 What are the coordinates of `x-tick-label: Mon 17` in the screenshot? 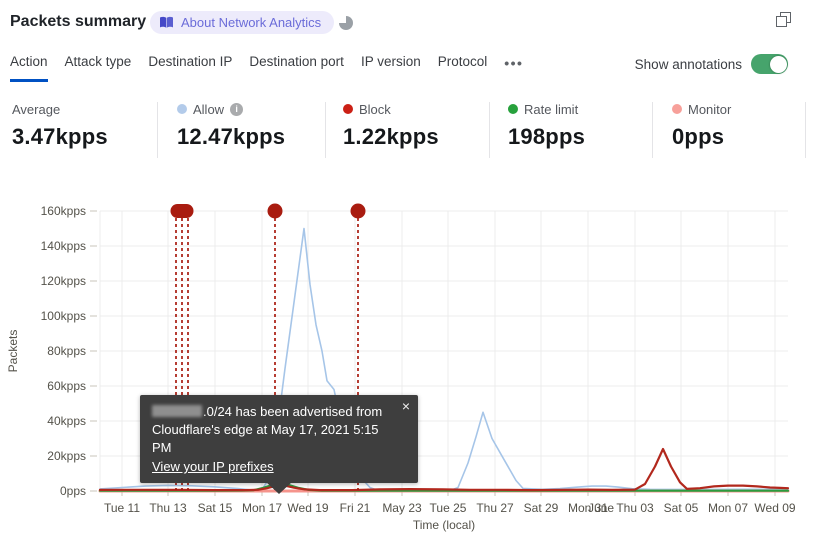 It's located at (262, 508).